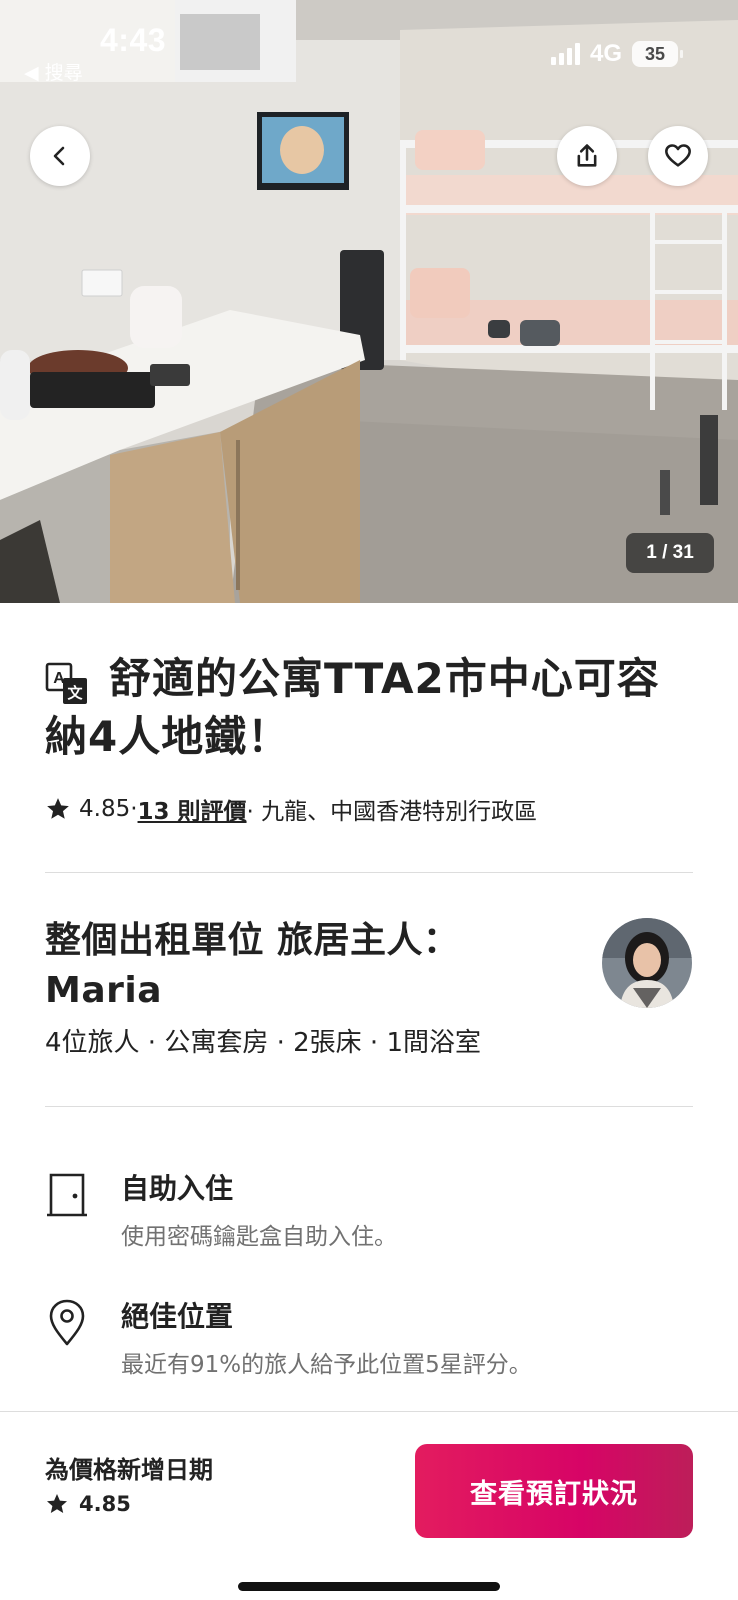  I want to click on home-indicator, so click(369, 1586).